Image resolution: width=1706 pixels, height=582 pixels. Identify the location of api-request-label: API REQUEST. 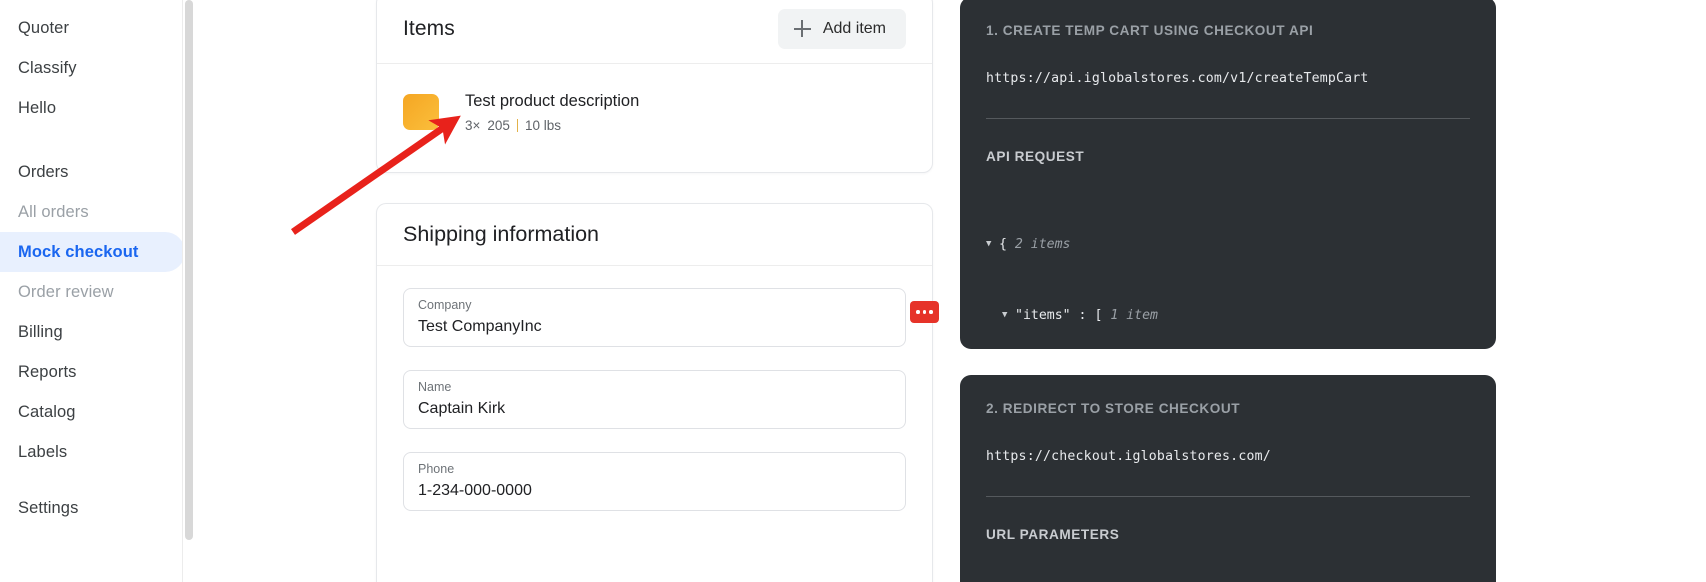
(1035, 156).